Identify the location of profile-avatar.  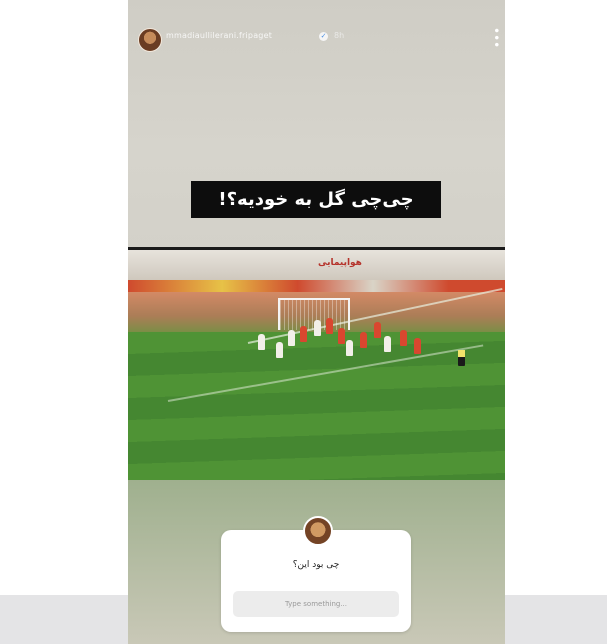
(150, 40).